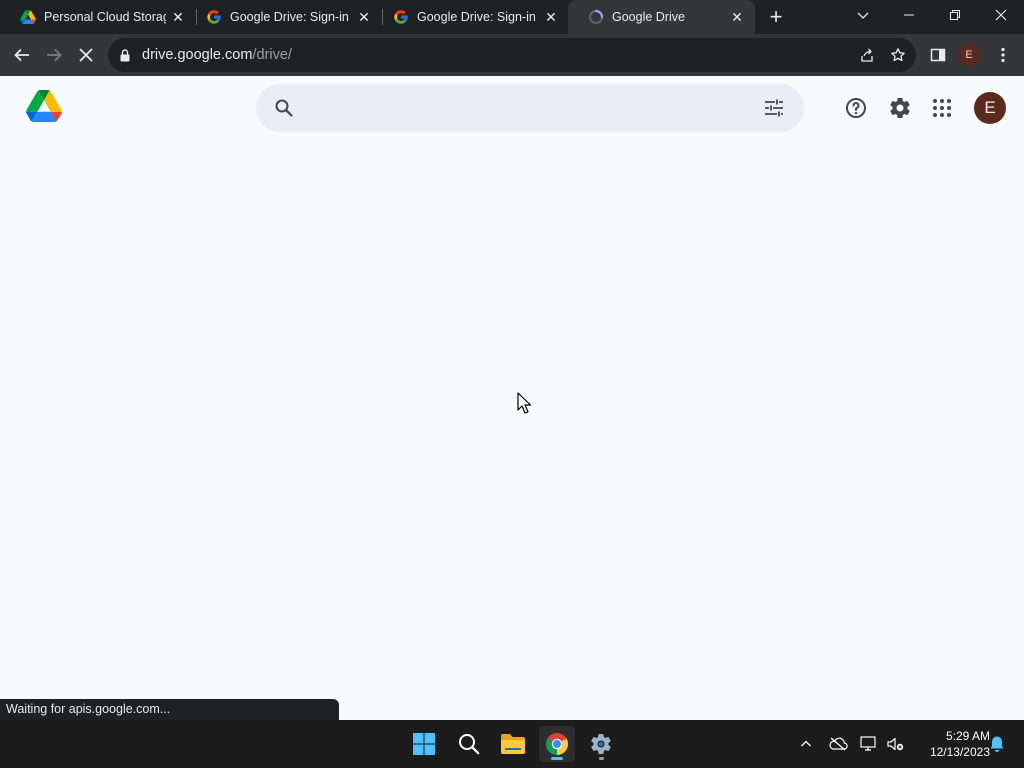 This screenshot has height=768, width=1024. Describe the element at coordinates (838, 744) in the screenshot. I see `onedrive-offline-icon` at that location.